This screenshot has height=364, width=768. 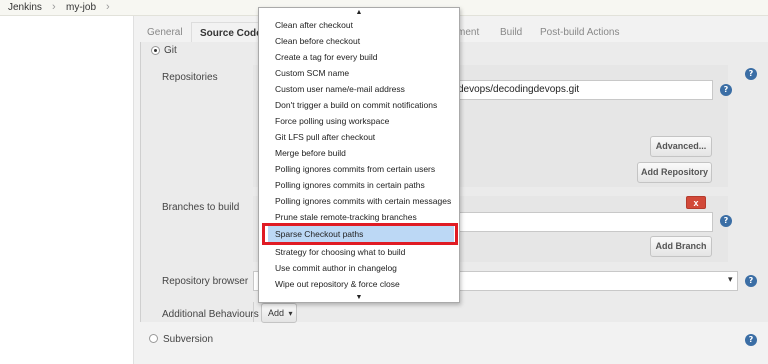 What do you see at coordinates (165, 32) in the screenshot?
I see `tab-general: General` at bounding box center [165, 32].